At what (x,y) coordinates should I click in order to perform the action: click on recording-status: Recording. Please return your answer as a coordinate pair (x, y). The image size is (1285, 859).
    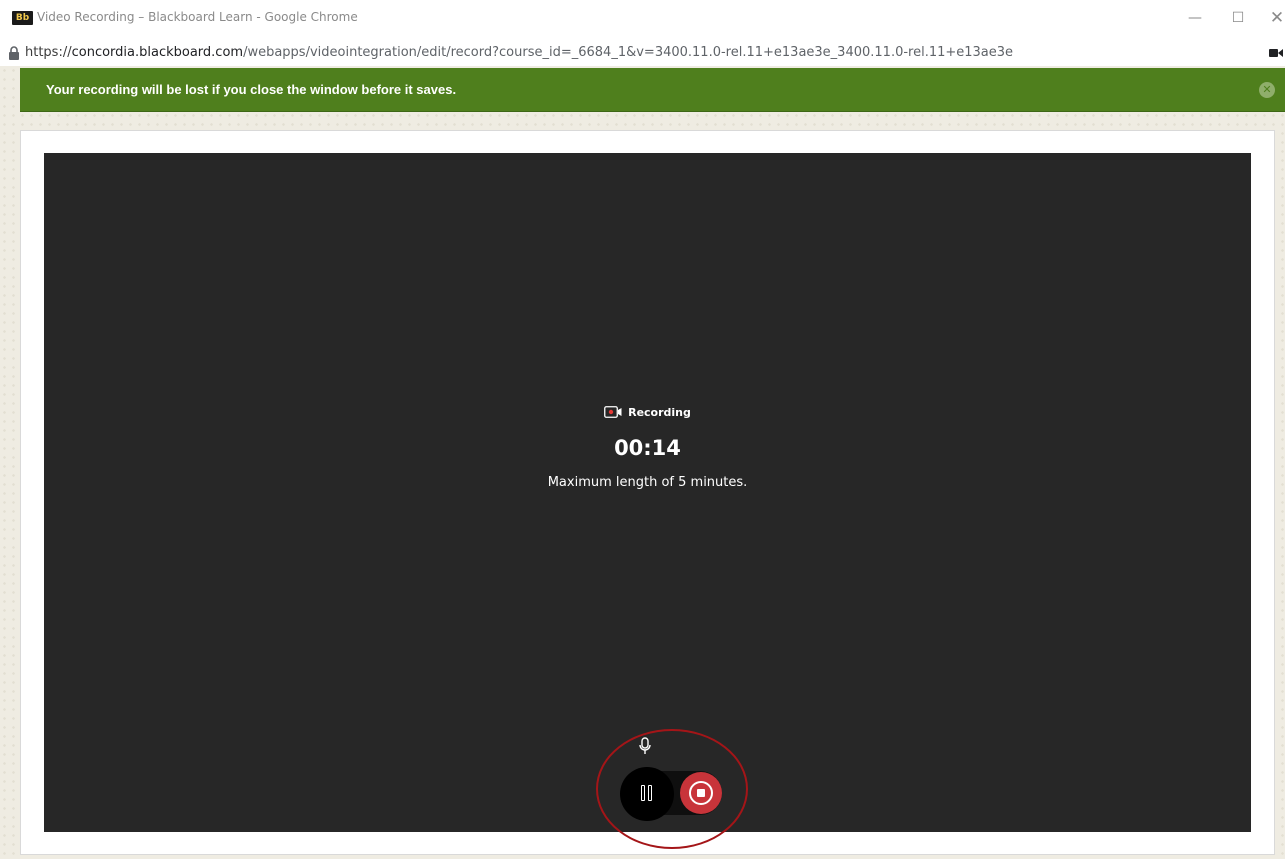
    Looking at the image, I should click on (647, 413).